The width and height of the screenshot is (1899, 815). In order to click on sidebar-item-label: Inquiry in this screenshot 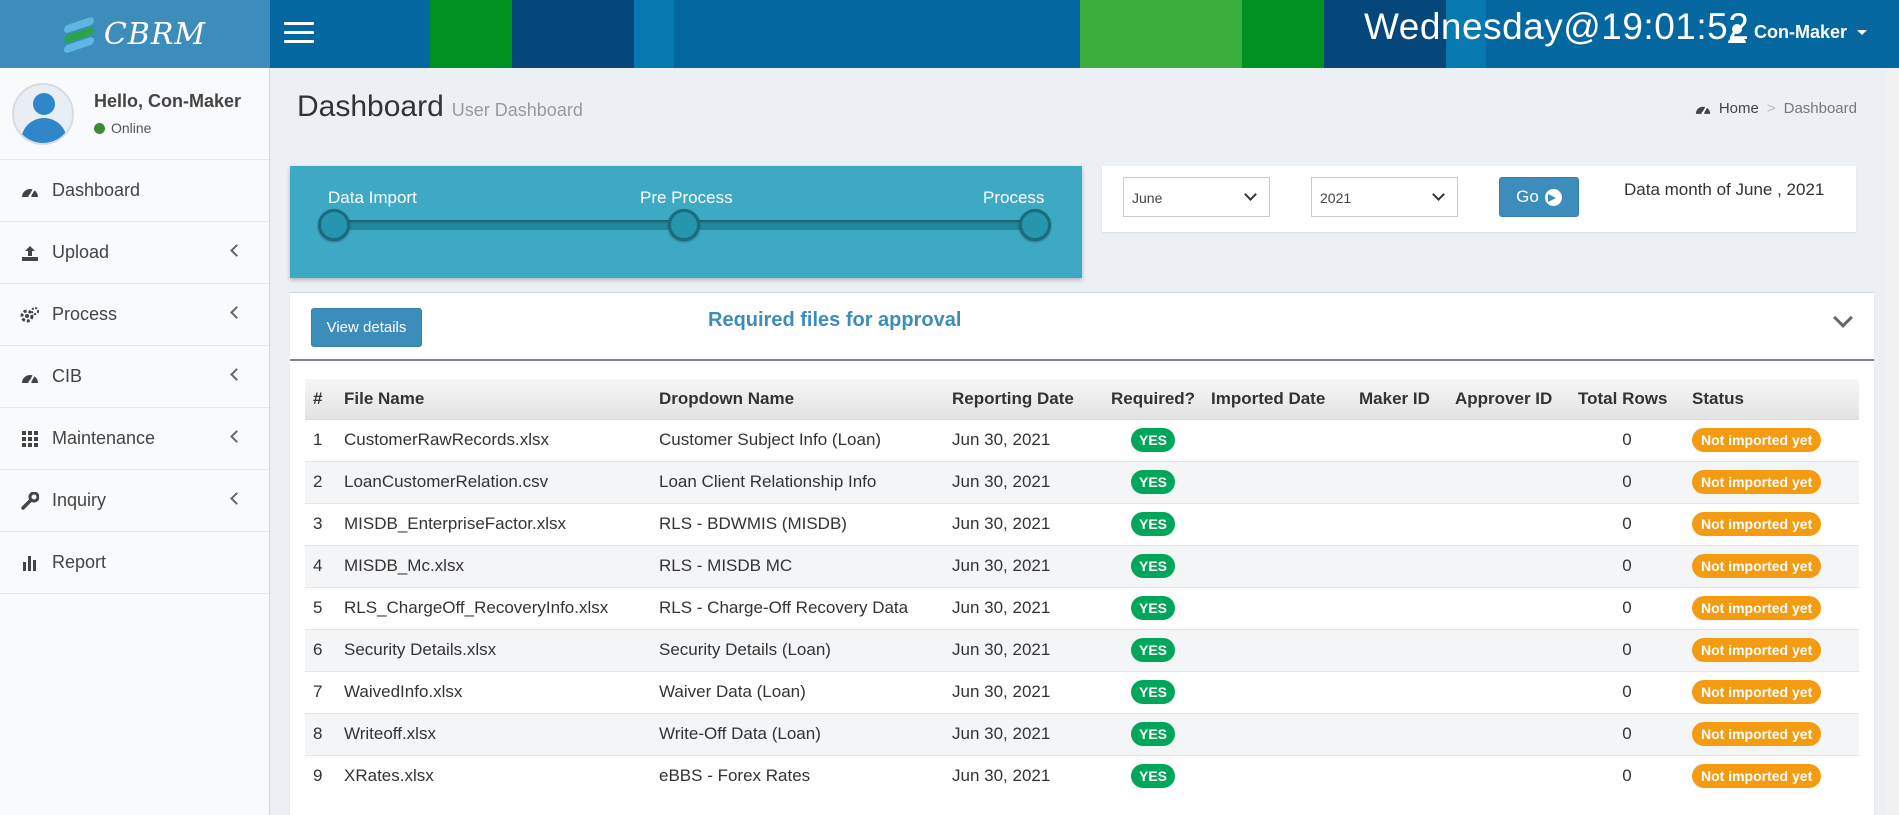, I will do `click(79, 500)`.